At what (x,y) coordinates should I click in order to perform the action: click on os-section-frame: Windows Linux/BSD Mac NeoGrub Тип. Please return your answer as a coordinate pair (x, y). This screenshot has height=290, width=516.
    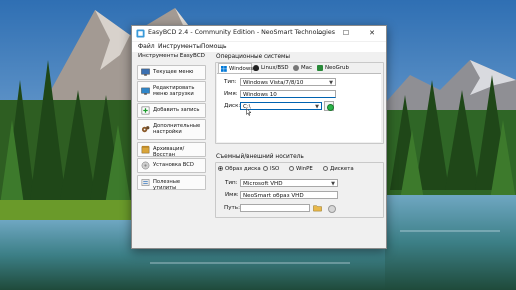
    Looking at the image, I should click on (299, 103).